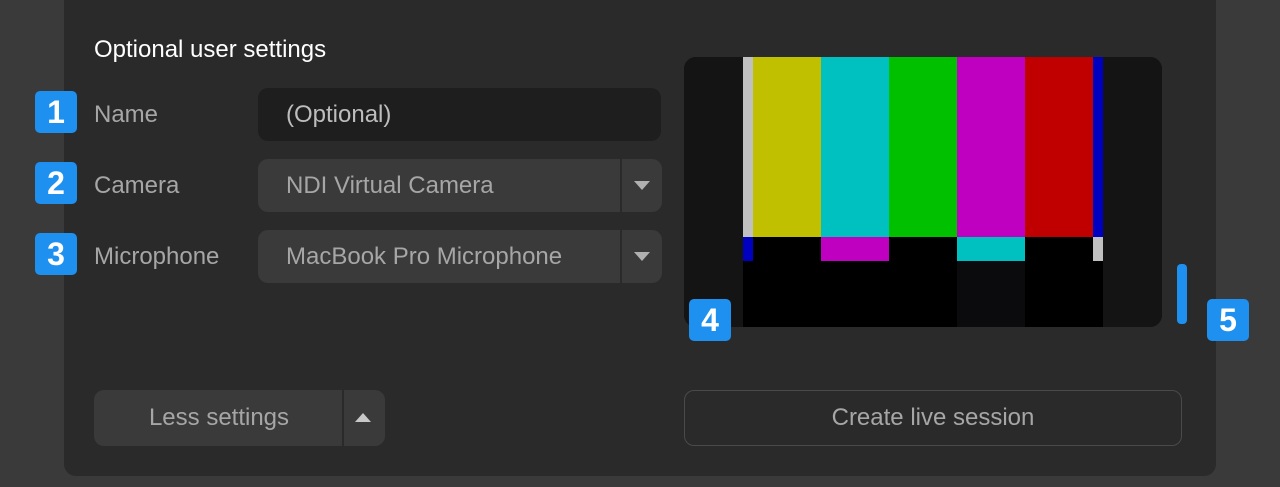 The height and width of the screenshot is (487, 1280). What do you see at coordinates (923, 294) in the screenshot?
I see `bot-black-stripe` at bounding box center [923, 294].